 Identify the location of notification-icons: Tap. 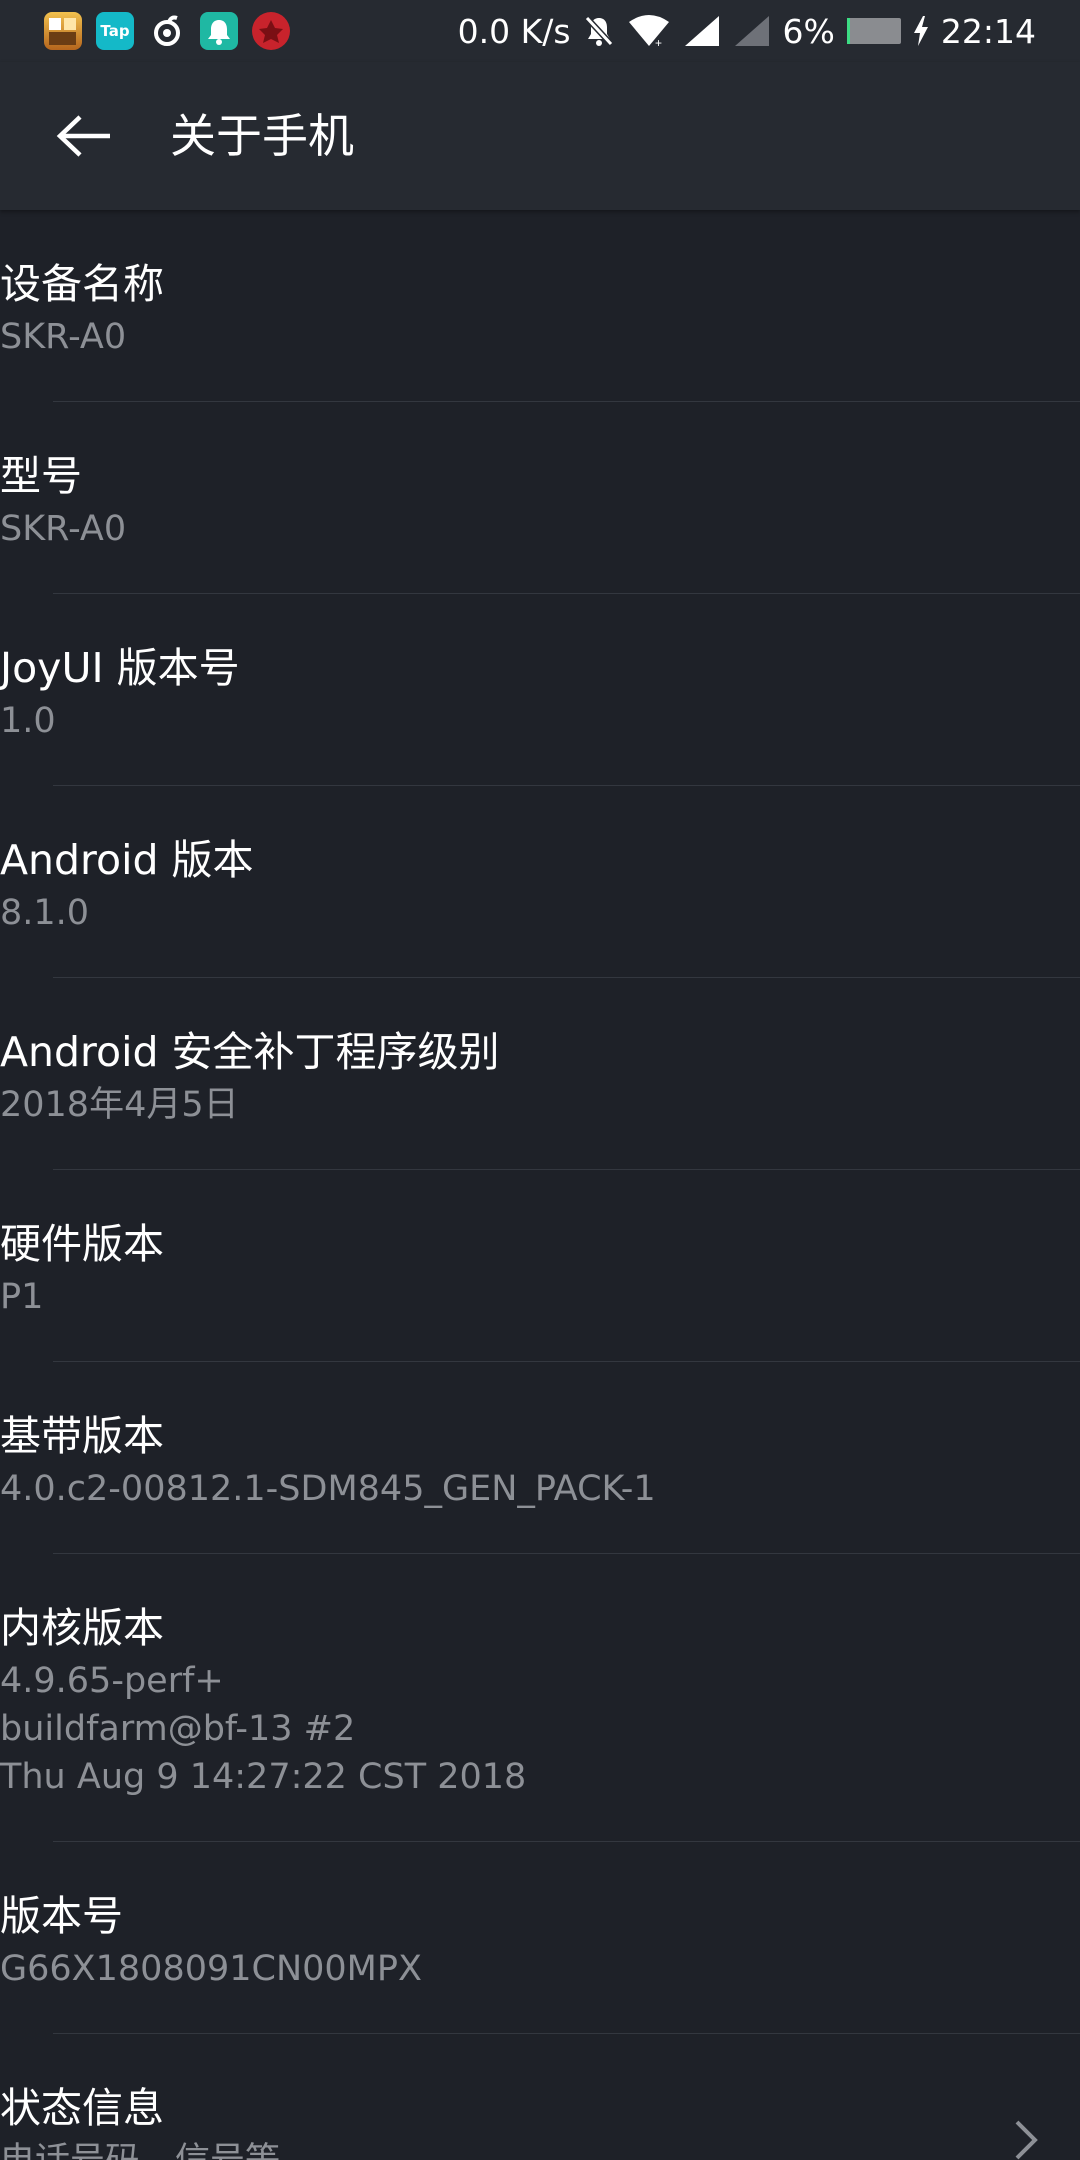
(167, 31).